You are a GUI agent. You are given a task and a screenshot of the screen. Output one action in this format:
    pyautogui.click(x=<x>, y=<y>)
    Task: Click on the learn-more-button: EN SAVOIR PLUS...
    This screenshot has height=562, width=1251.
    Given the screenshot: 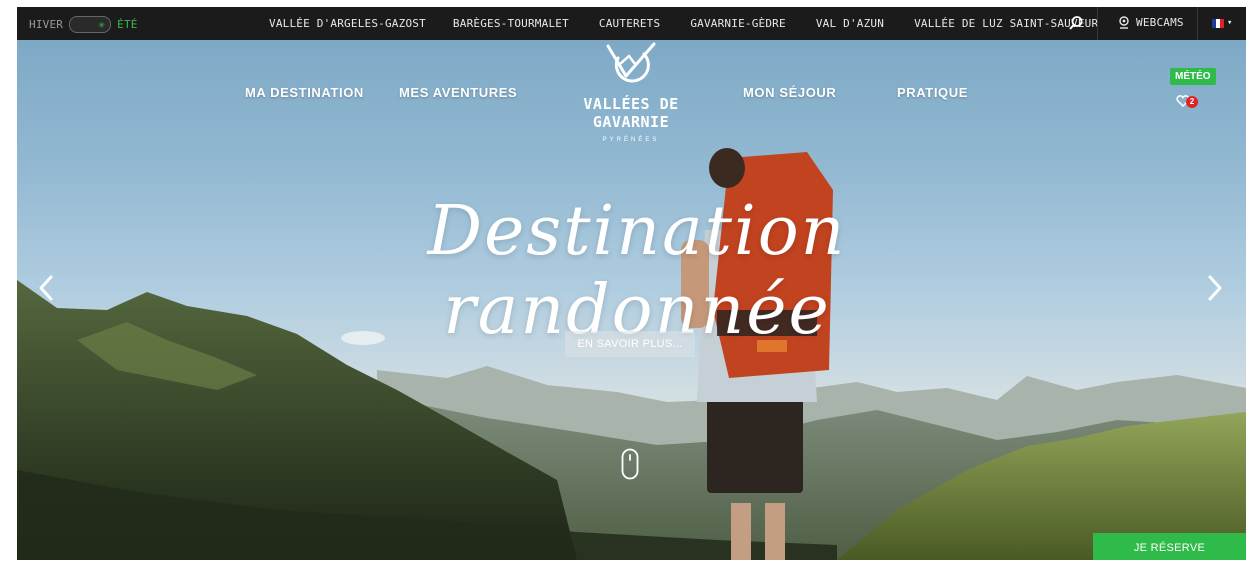 What is the action you would take?
    pyautogui.click(x=630, y=344)
    